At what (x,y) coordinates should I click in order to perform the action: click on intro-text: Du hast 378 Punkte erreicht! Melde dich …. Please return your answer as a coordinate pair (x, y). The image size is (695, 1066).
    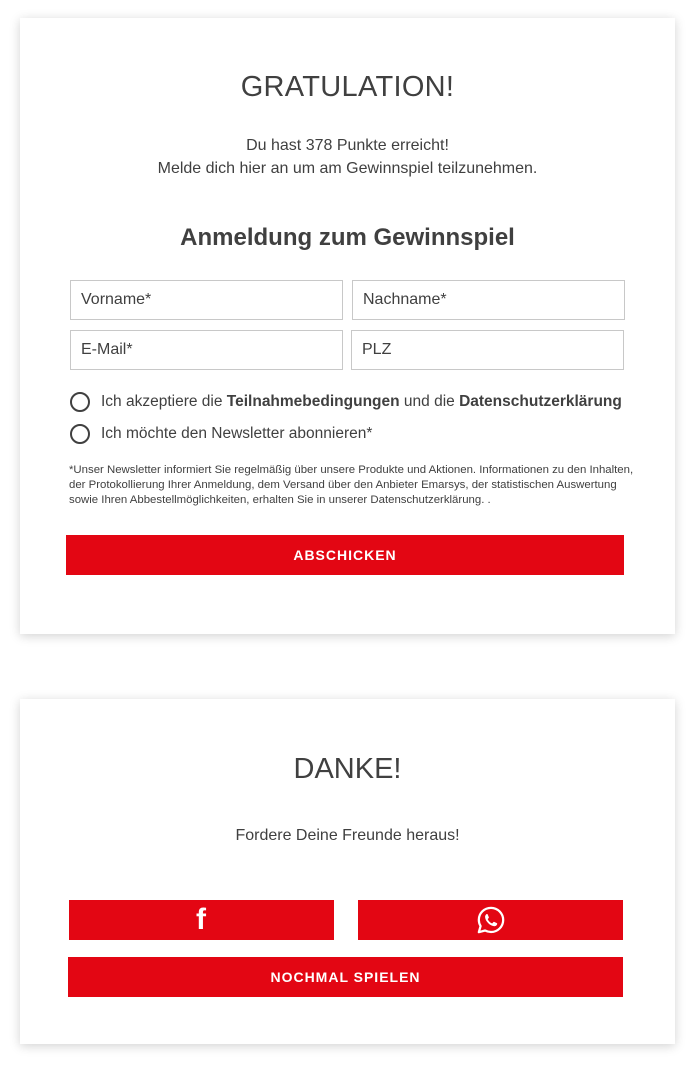
    Looking at the image, I should click on (347, 157).